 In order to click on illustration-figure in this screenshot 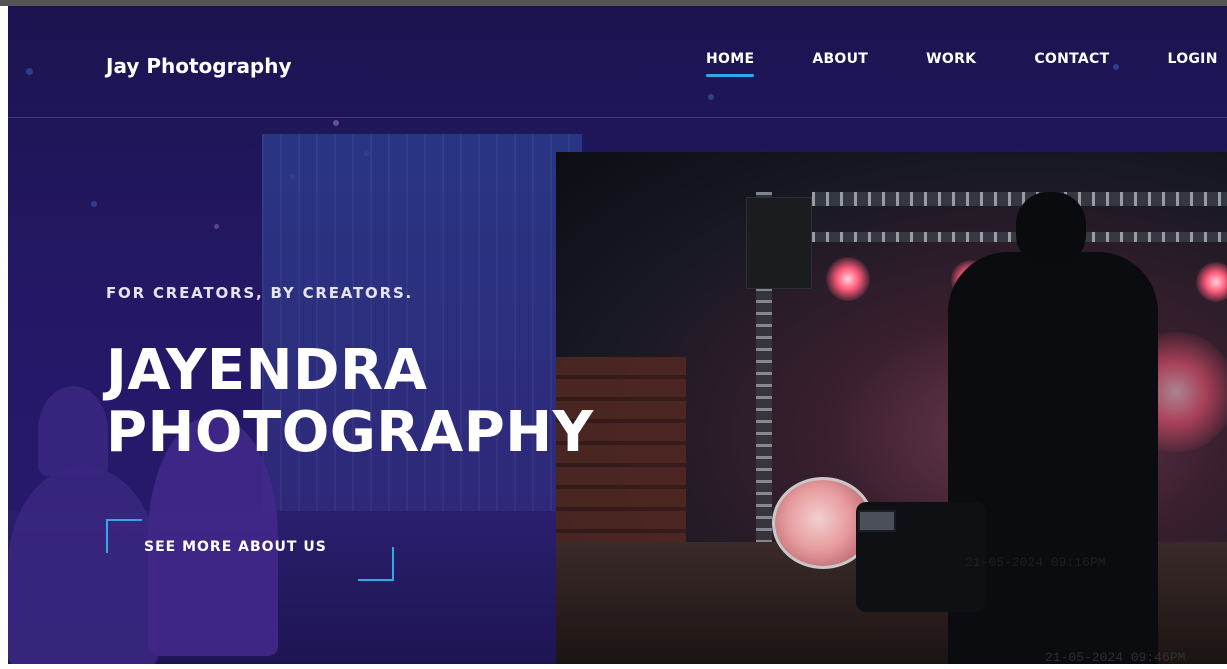, I will do `click(73, 431)`.